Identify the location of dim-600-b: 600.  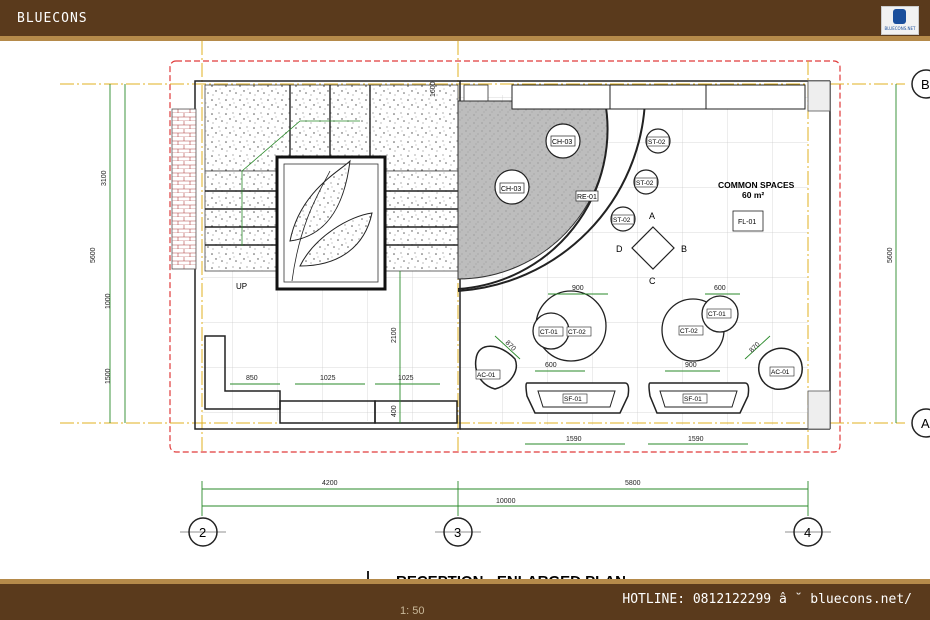
(720, 288).